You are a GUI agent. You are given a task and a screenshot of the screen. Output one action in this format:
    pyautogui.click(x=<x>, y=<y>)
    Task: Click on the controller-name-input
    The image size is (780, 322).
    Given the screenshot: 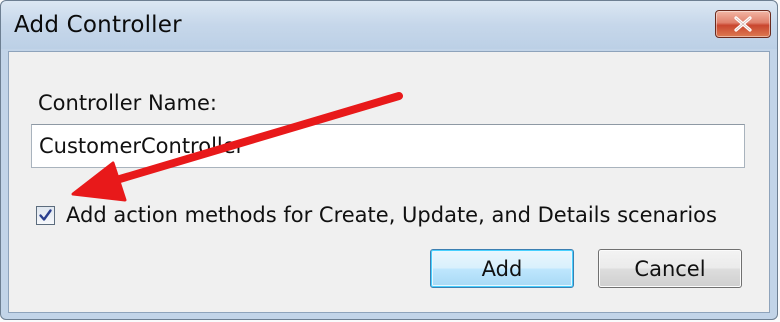 What is the action you would take?
    pyautogui.click(x=388, y=146)
    